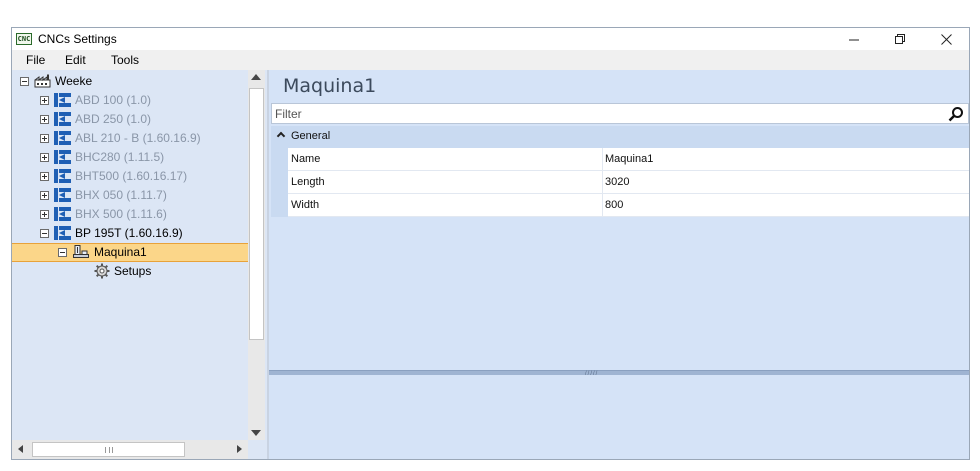 The height and width of the screenshot is (471, 980). I want to click on category-label: General, so click(311, 136).